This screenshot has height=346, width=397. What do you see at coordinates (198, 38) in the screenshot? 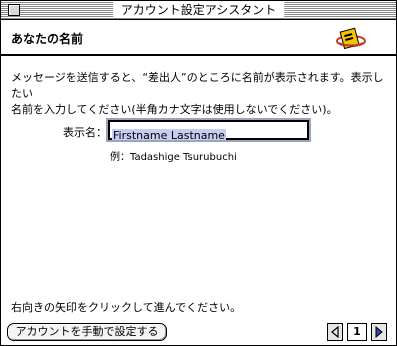
I see `page-header: あなたの名前` at bounding box center [198, 38].